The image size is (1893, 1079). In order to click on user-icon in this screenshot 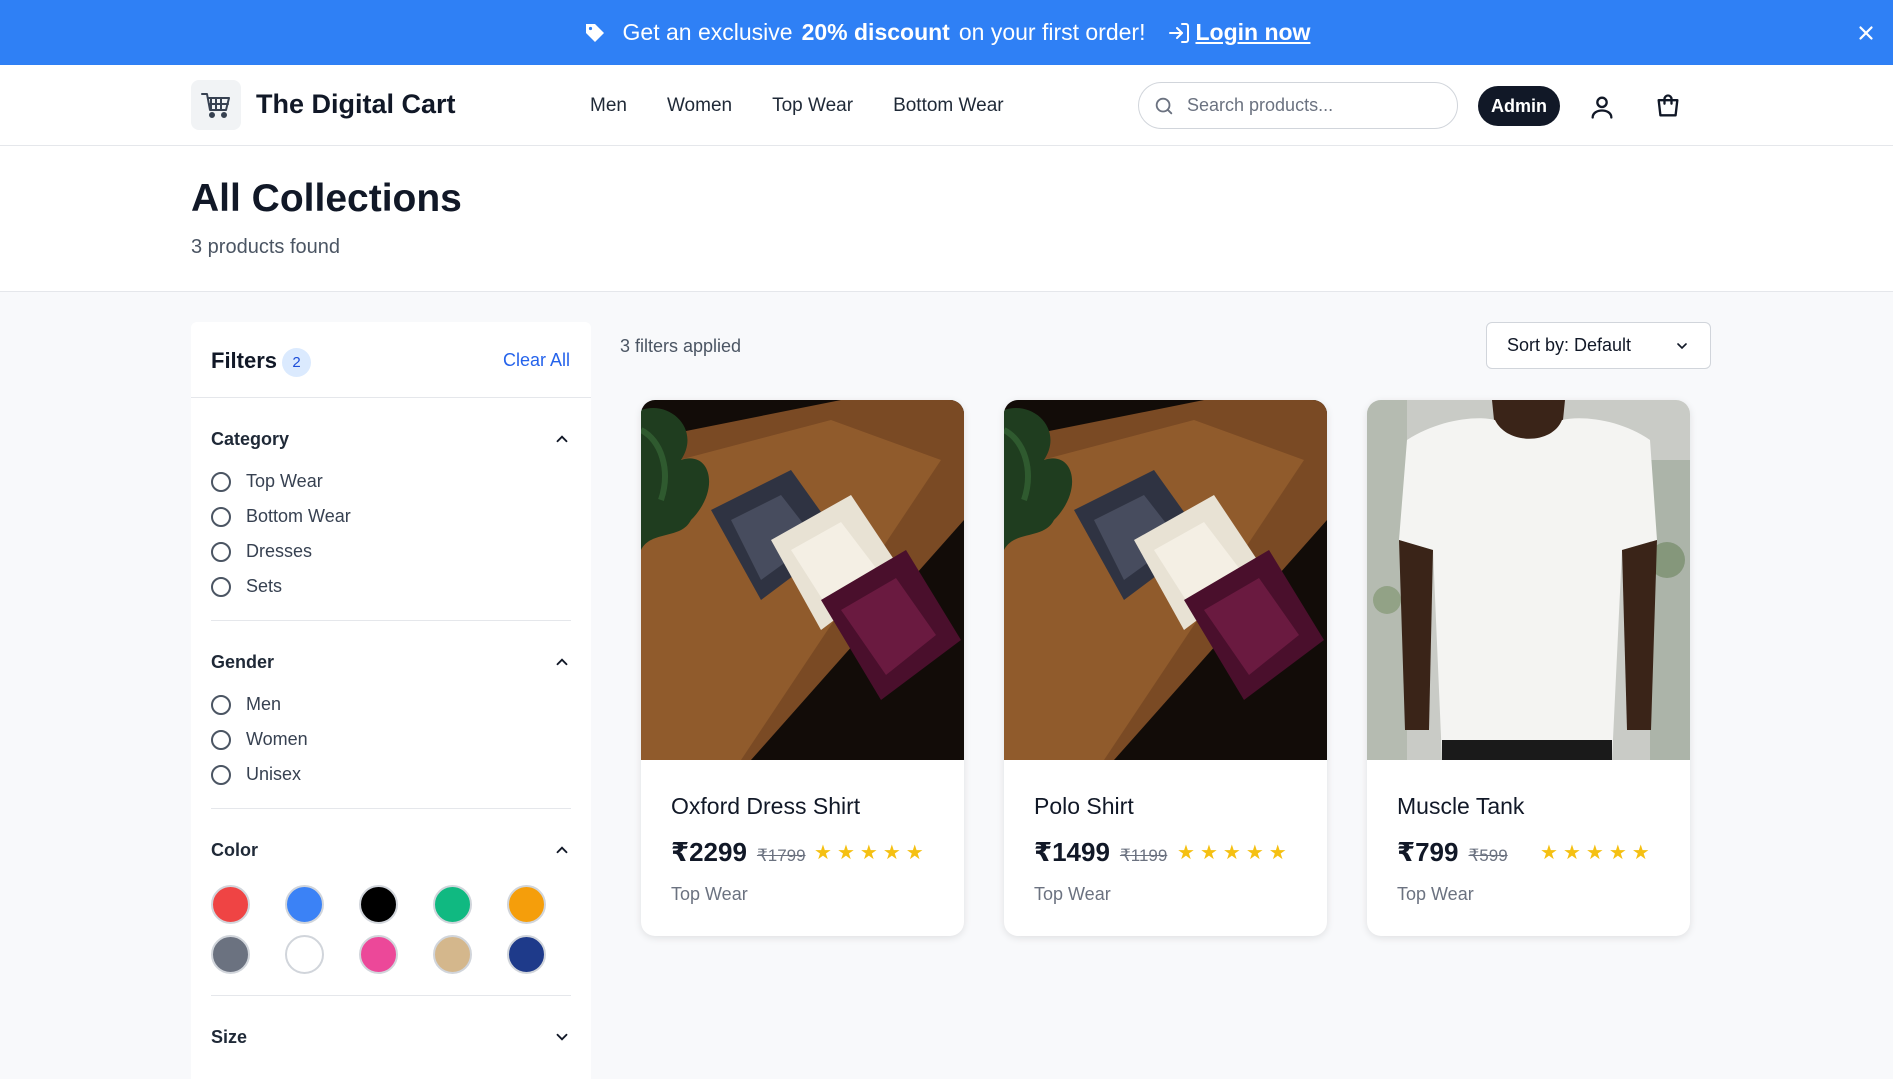, I will do `click(1602, 107)`.